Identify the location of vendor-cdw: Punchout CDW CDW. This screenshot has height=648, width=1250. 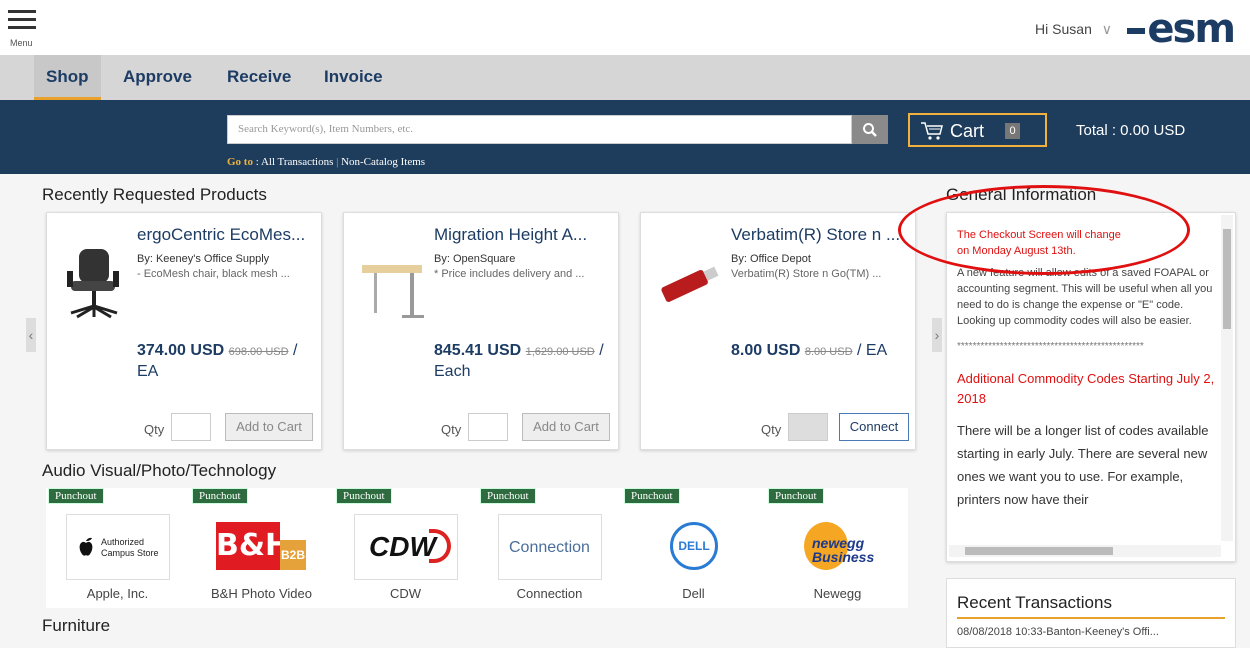
(405, 548).